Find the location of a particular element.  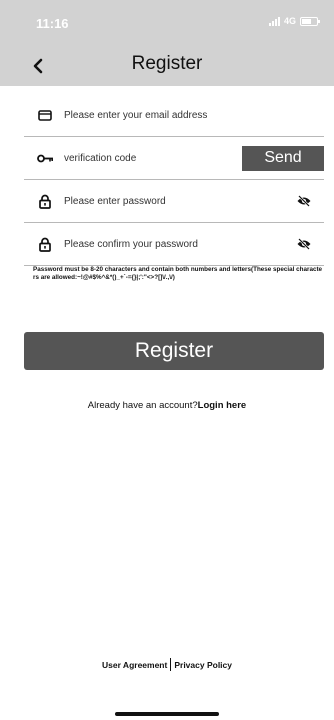

footer-links: User Agreement Privacy Policy is located at coordinates (167, 664).